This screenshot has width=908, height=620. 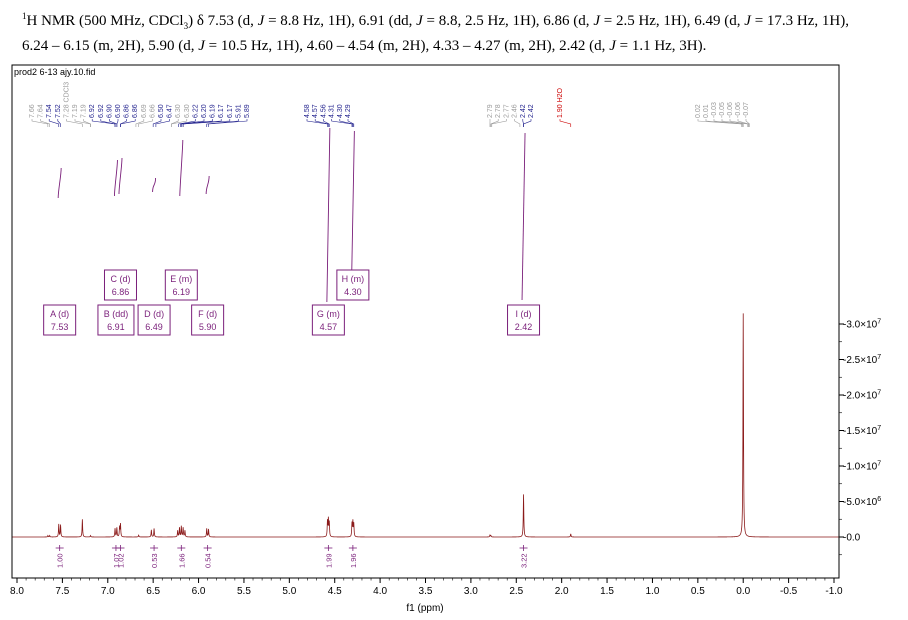 I want to click on x-tick-label: 1.0, so click(x=652, y=591).